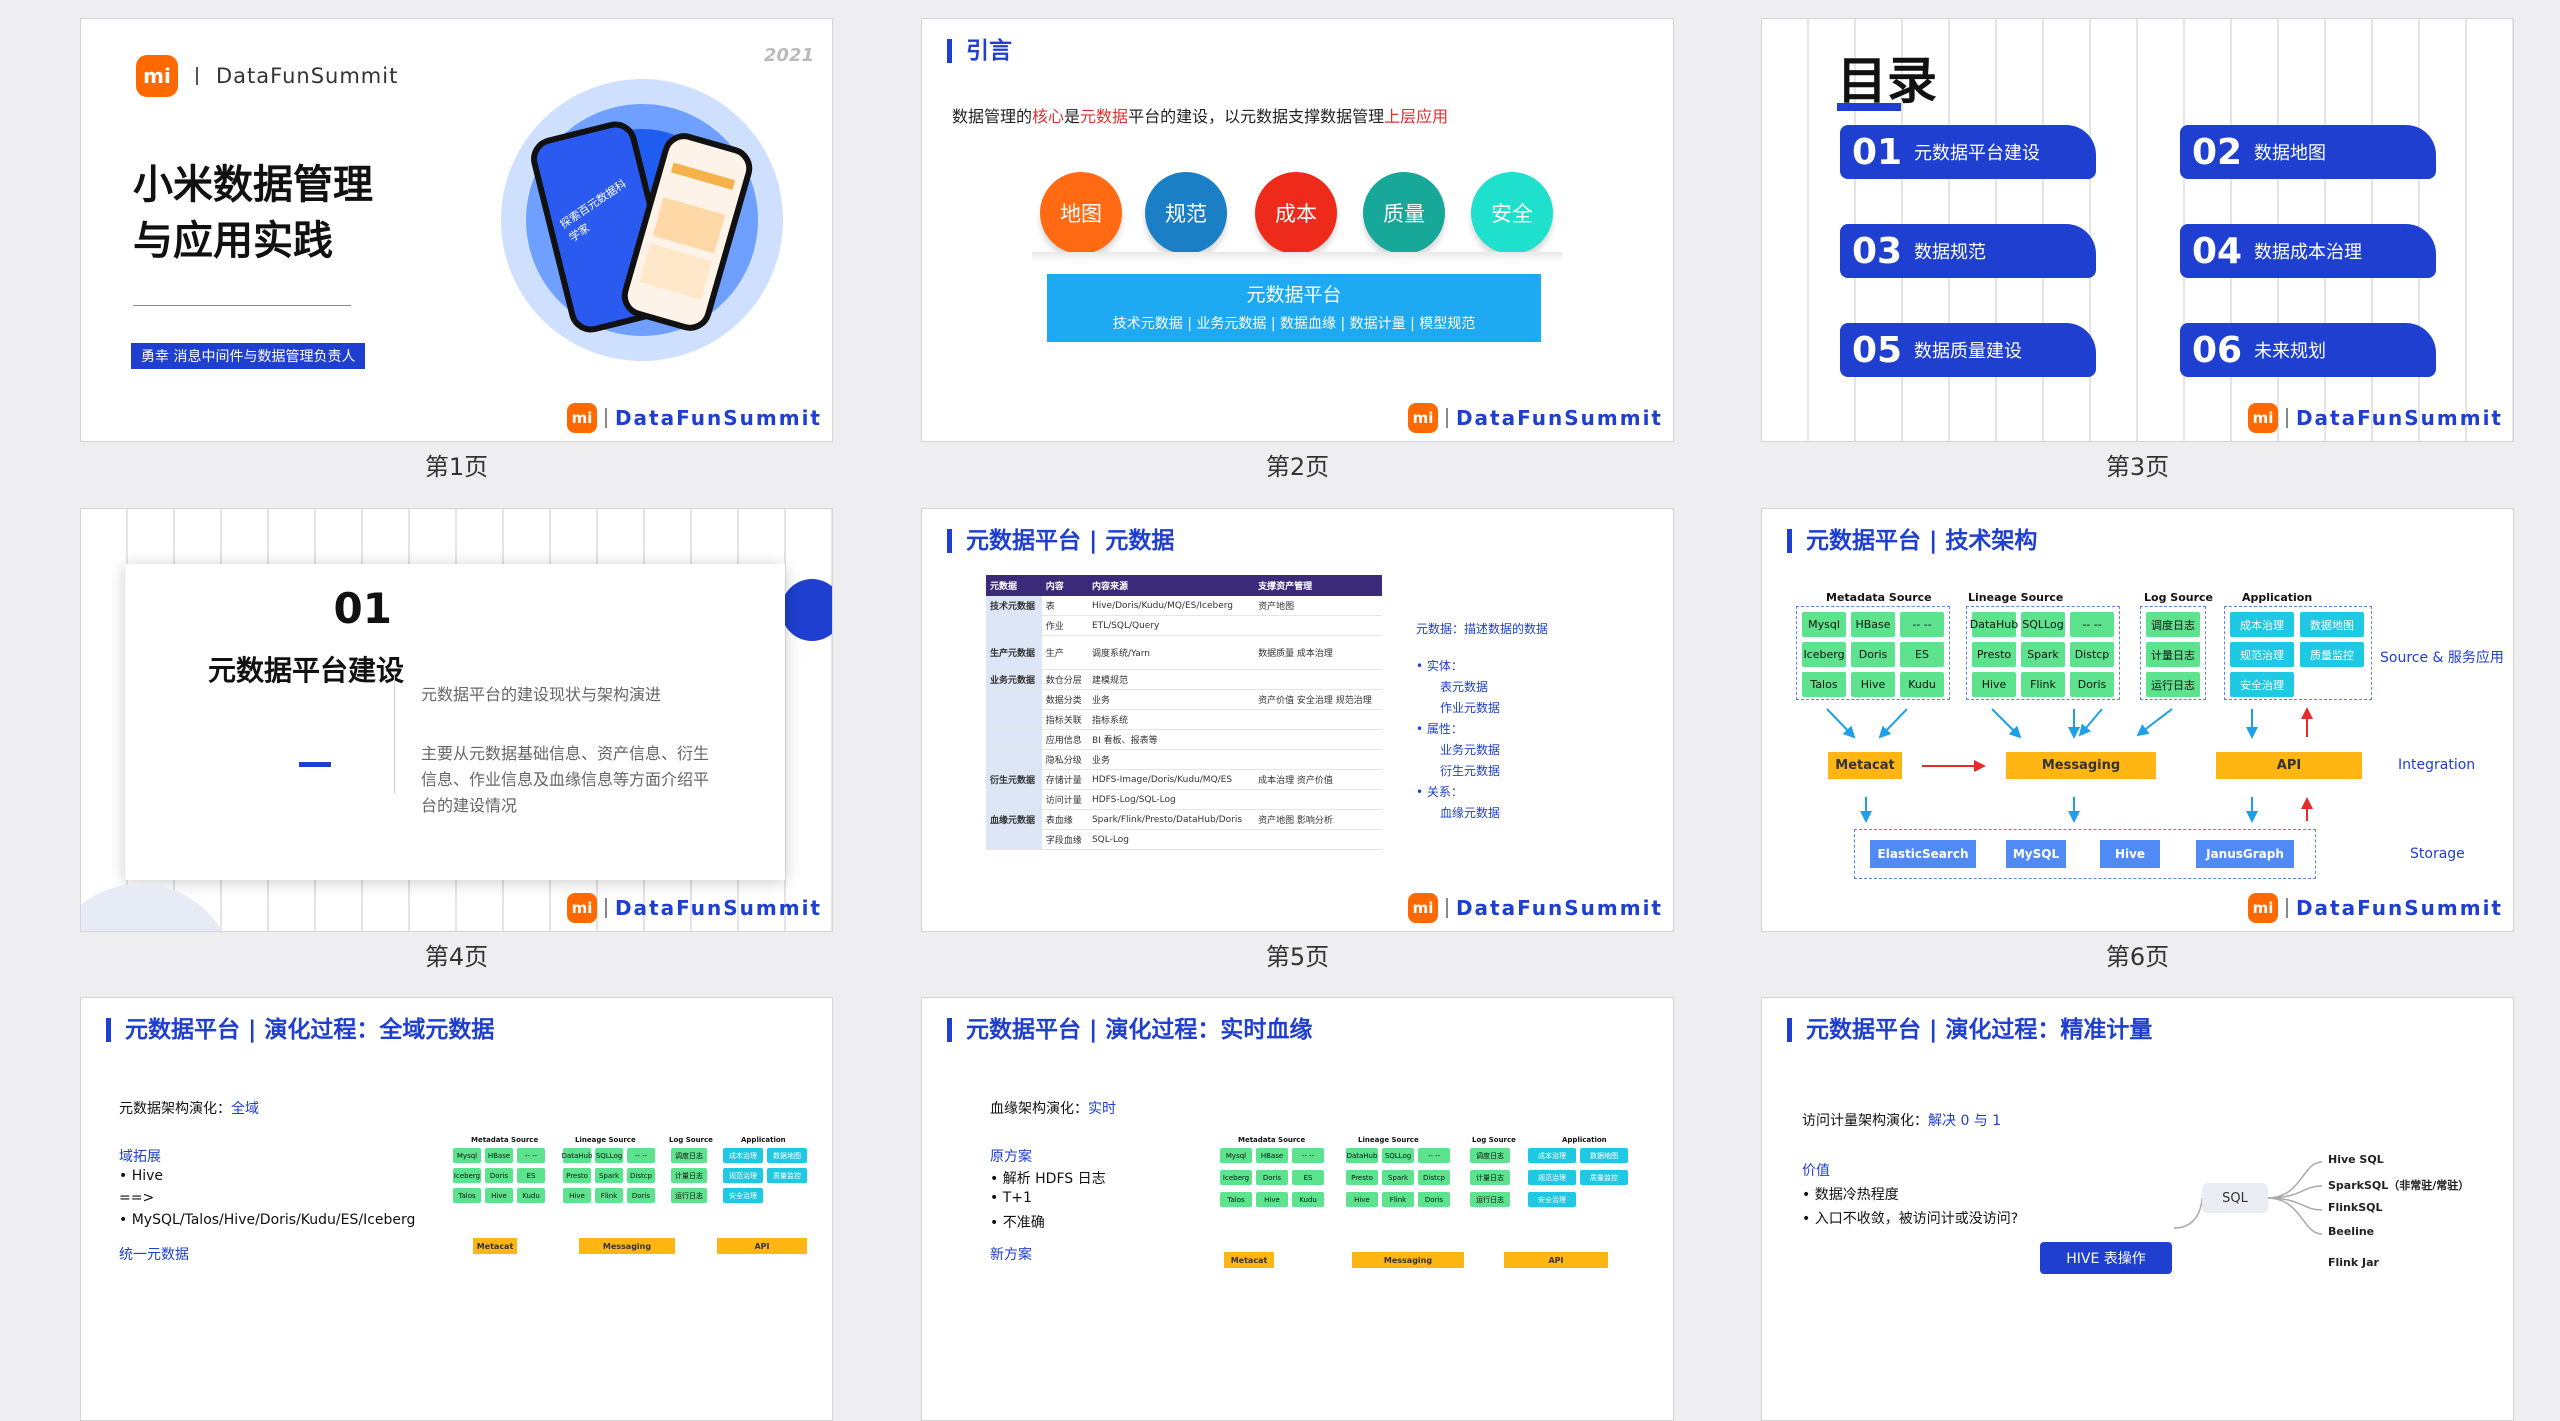  Describe the element at coordinates (1294, 308) in the screenshot. I see `s2-platform-box: 元数据平台 技术元数据 | 业务元数据 | 数据血缘 | 数据计量 | 模型规范` at that location.